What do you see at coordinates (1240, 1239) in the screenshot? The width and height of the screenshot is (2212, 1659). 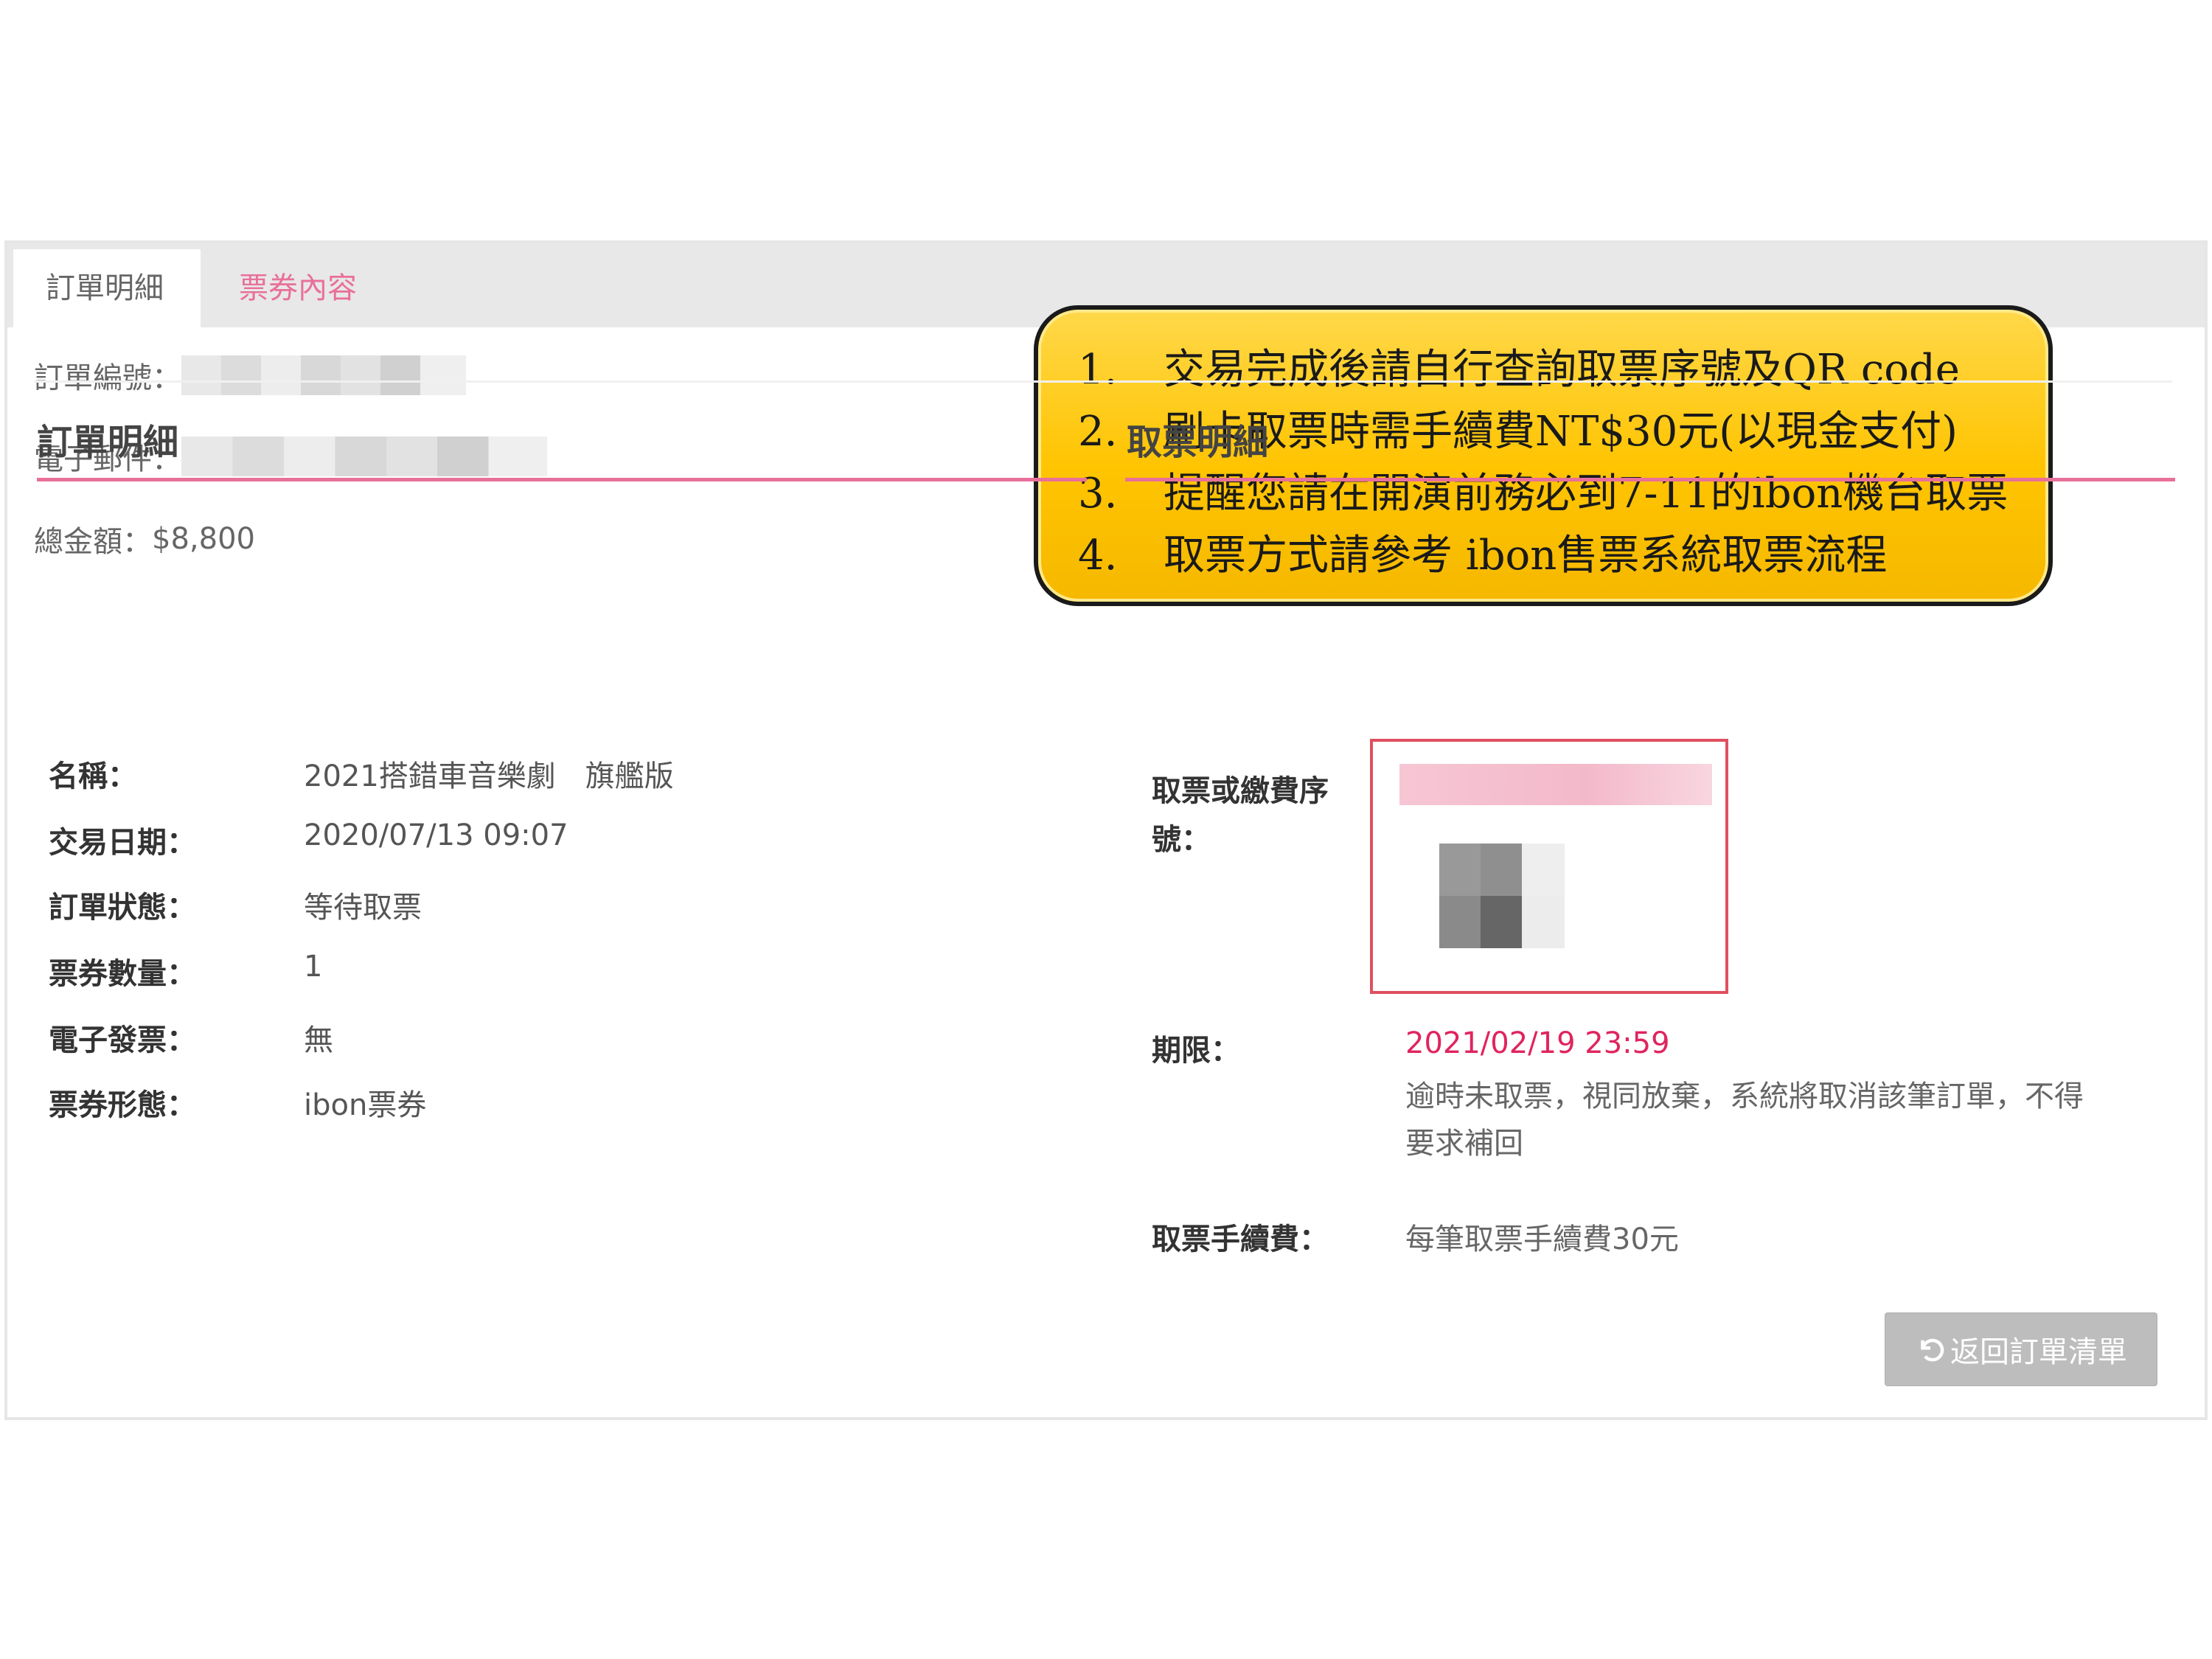 I see `fee-label: 取票手續費：` at bounding box center [1240, 1239].